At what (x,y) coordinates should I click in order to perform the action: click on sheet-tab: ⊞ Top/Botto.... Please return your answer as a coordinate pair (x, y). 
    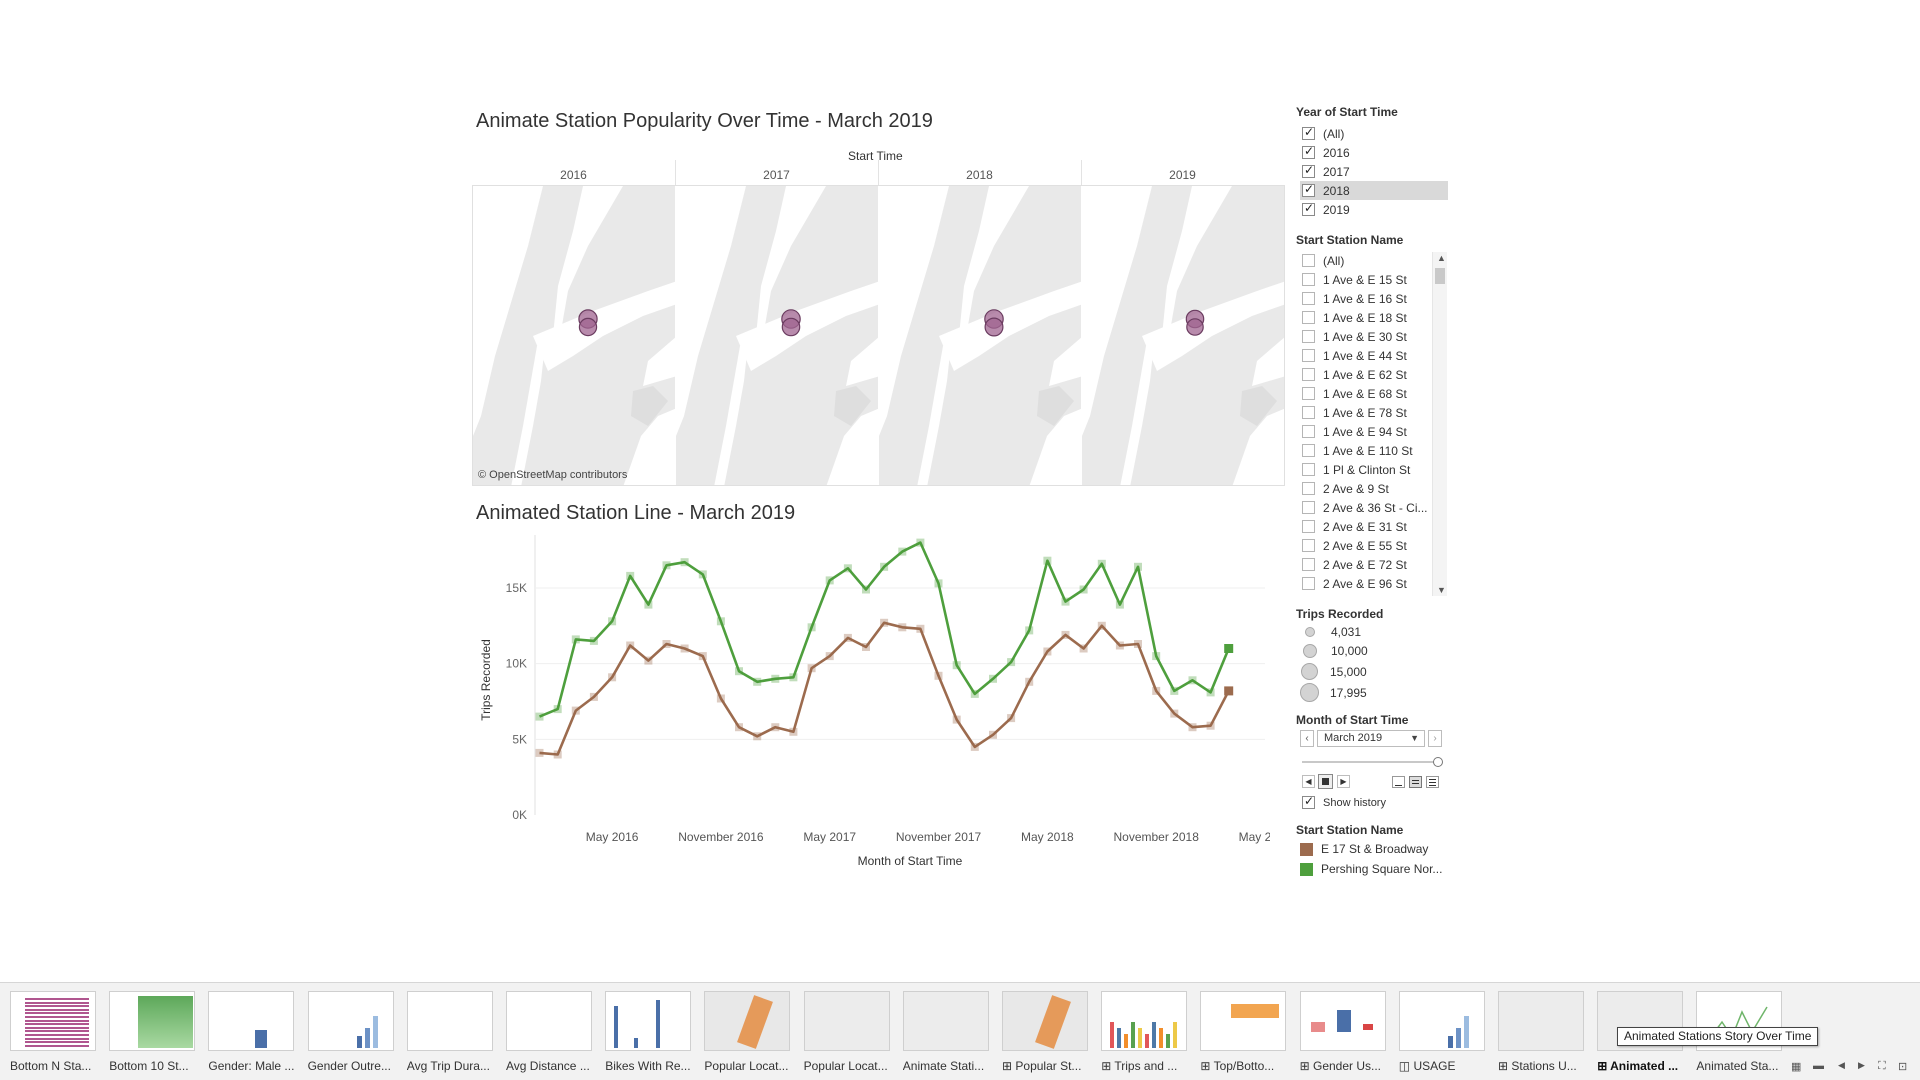
    Looking at the image, I should click on (1239, 1031).